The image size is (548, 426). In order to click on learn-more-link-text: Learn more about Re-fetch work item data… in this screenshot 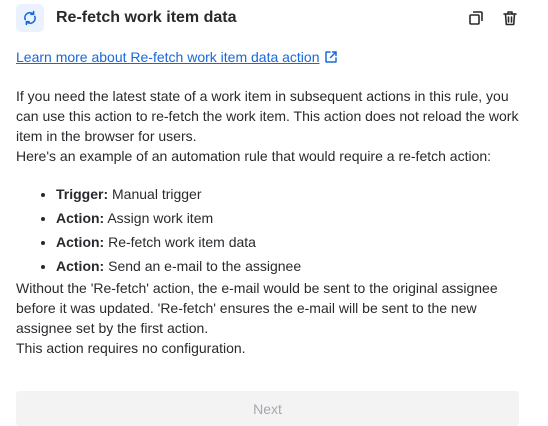, I will do `click(168, 57)`.